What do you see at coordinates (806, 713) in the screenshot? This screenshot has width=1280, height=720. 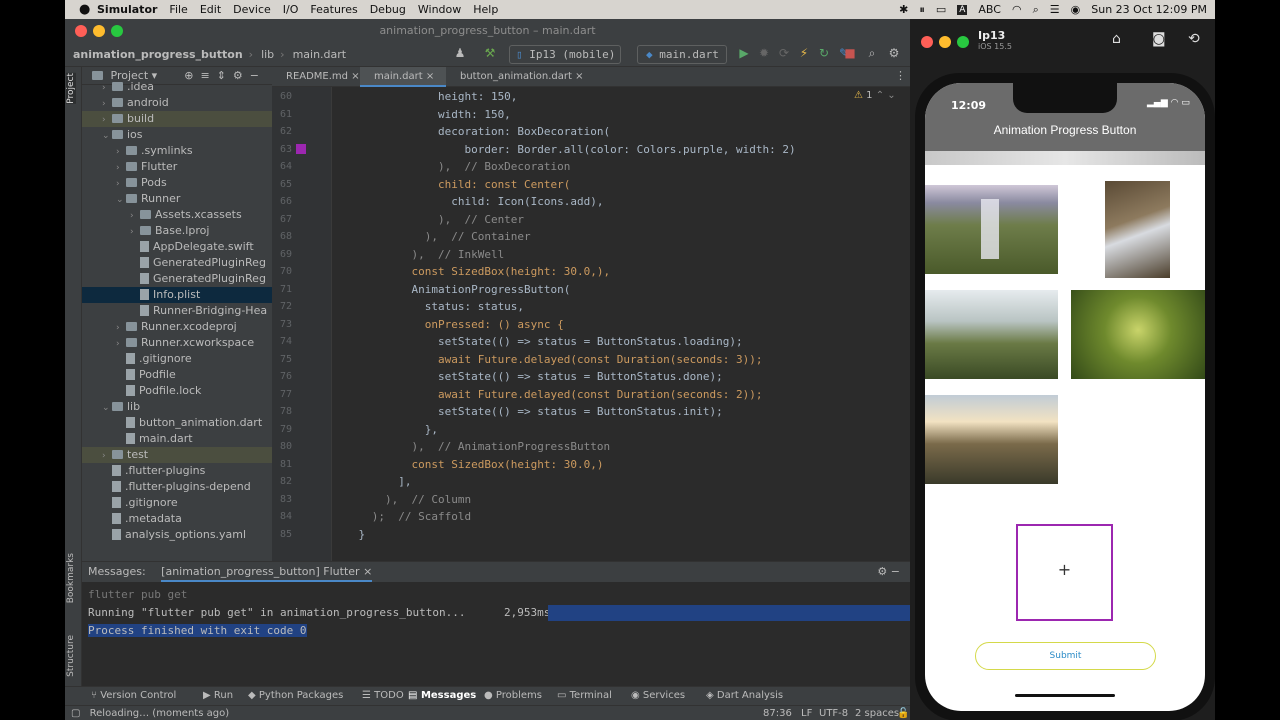 I see `line-separator: LF` at bounding box center [806, 713].